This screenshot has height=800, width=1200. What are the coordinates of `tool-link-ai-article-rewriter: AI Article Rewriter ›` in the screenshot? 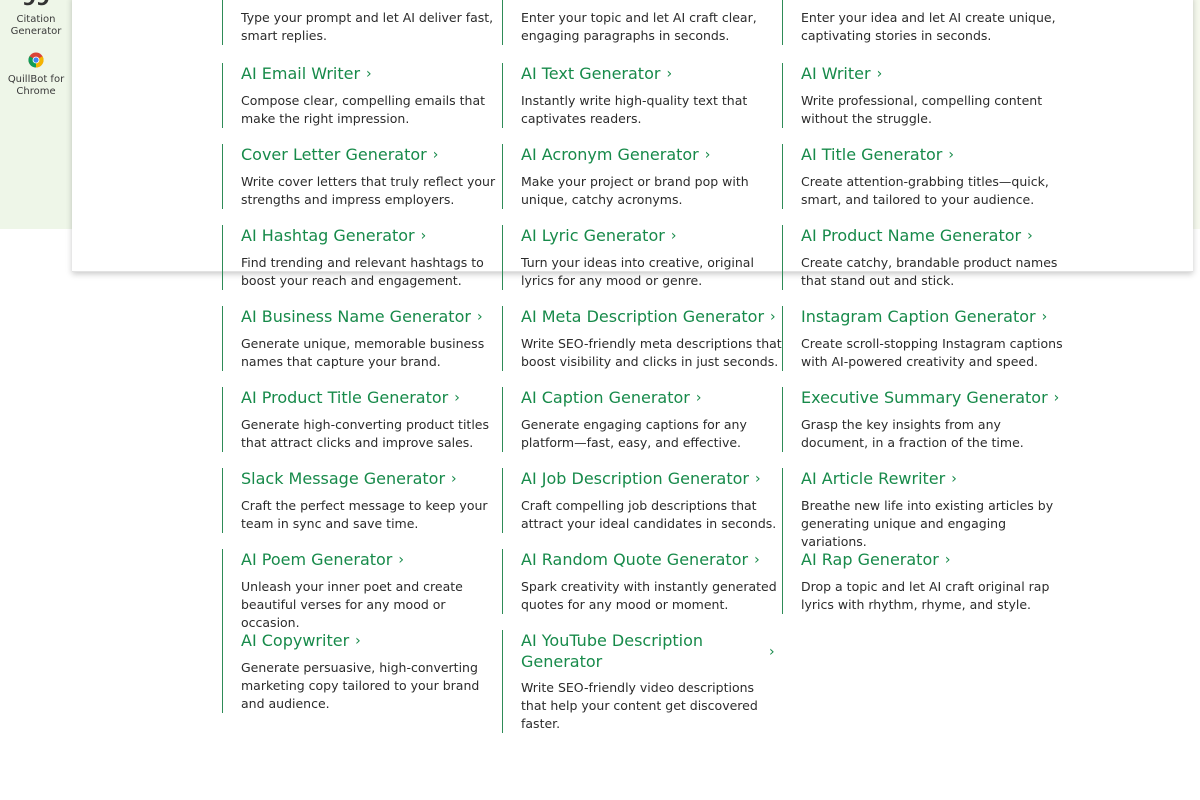 It's located at (932, 479).